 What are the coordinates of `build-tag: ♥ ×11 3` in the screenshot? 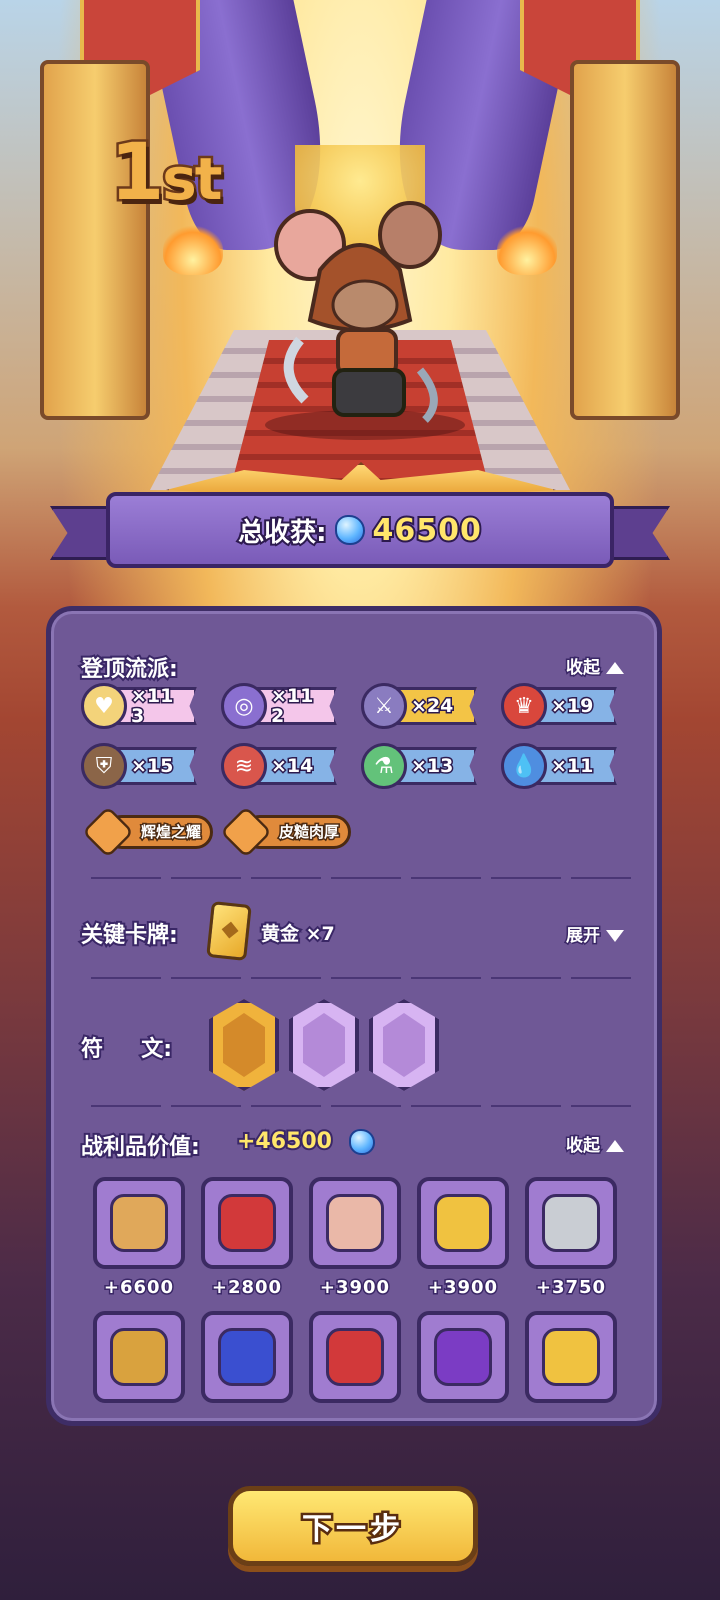 It's located at (140, 706).